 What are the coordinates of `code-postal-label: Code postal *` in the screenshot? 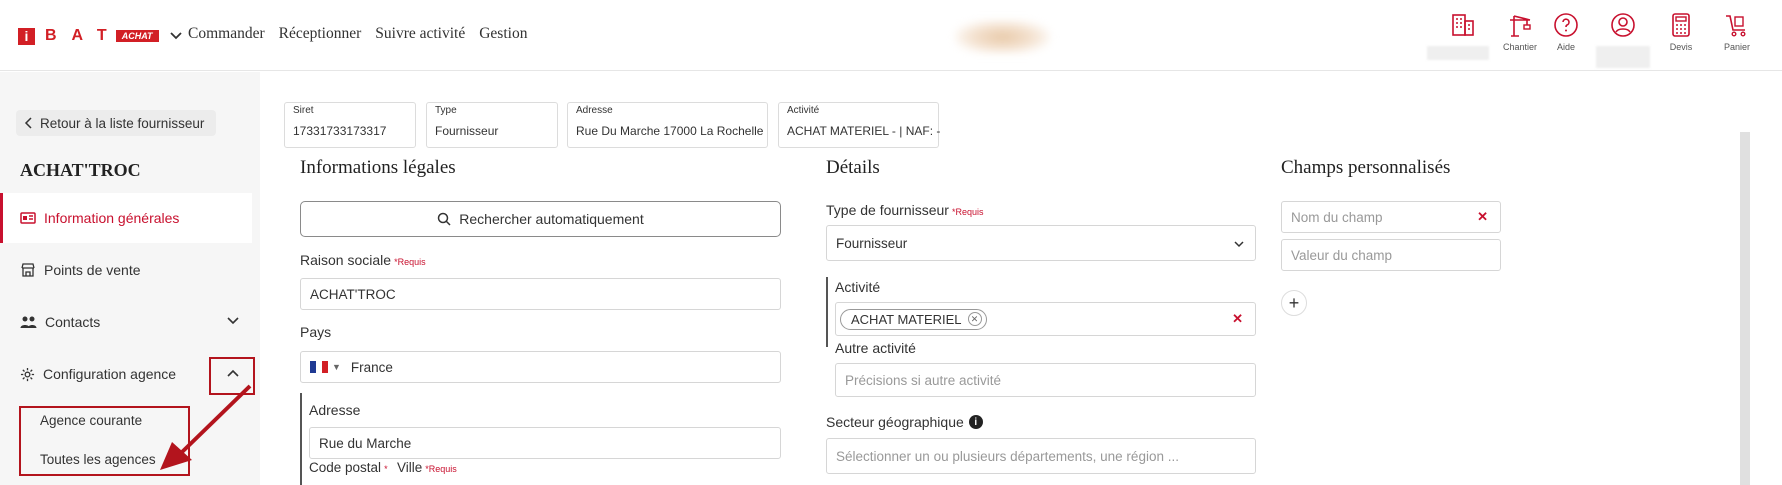 It's located at (348, 467).